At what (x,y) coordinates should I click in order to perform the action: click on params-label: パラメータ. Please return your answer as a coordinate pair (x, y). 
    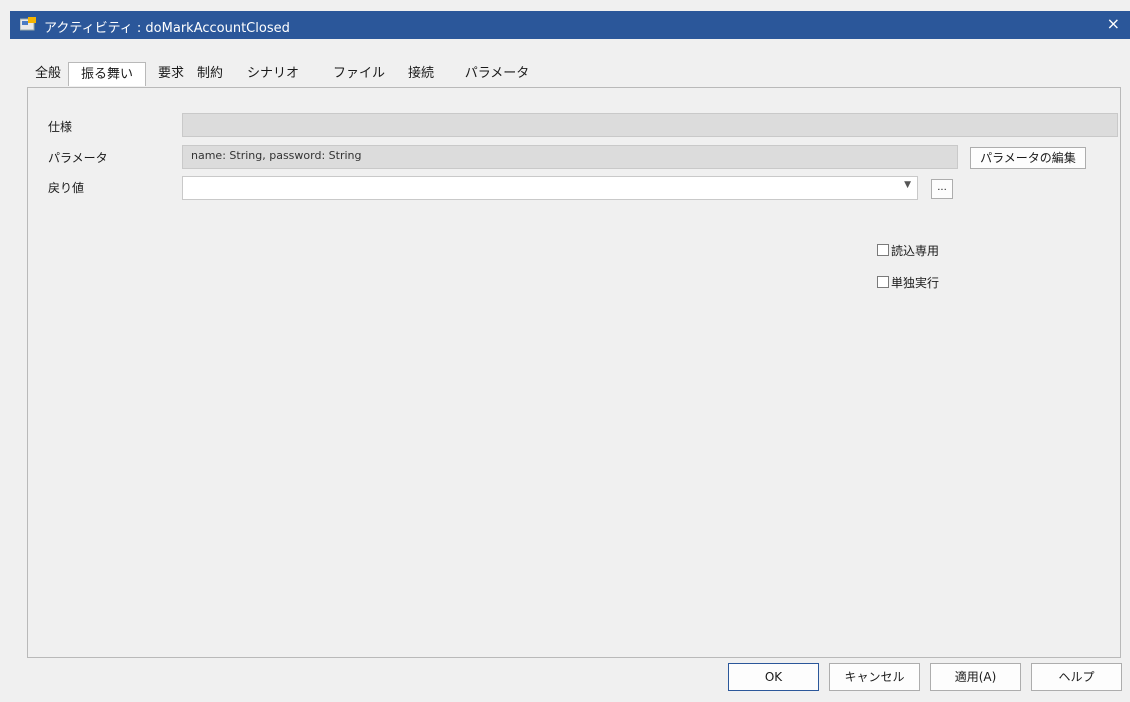
    Looking at the image, I should click on (78, 158).